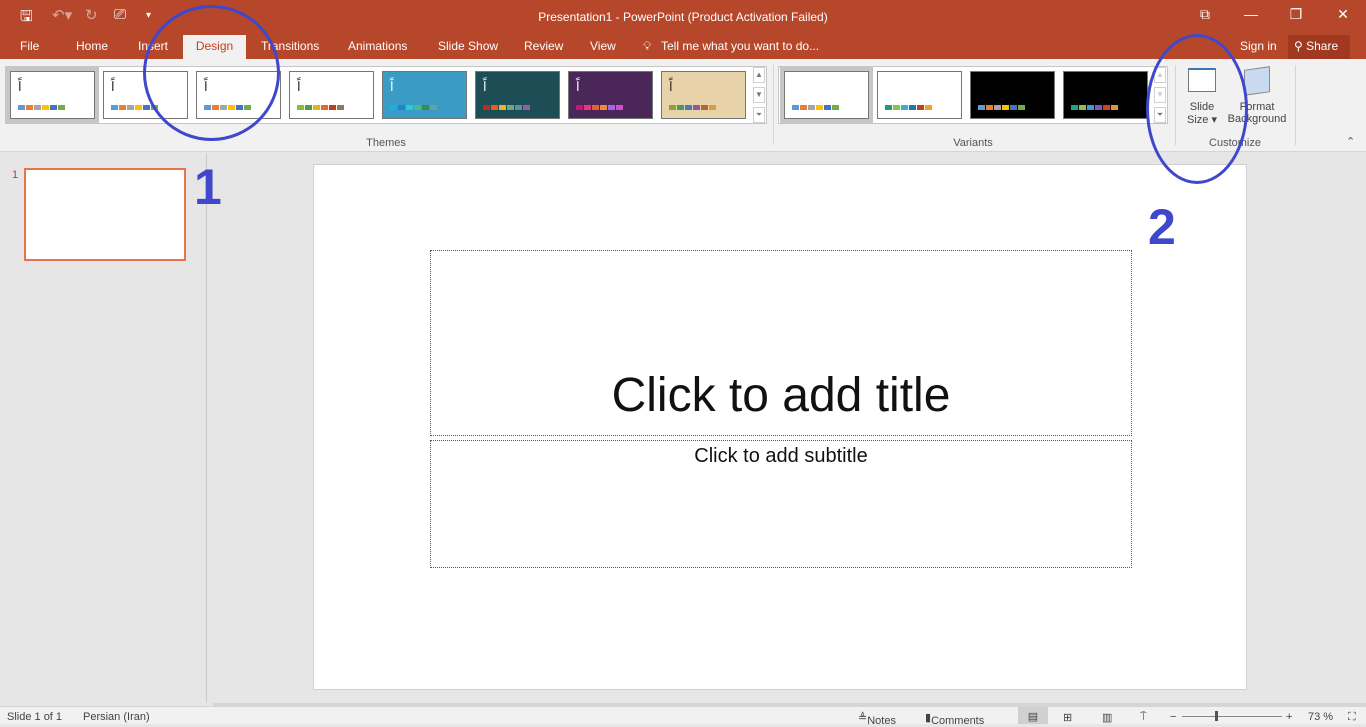  What do you see at coordinates (1251, 14) in the screenshot?
I see `minimize-icon: —` at bounding box center [1251, 14].